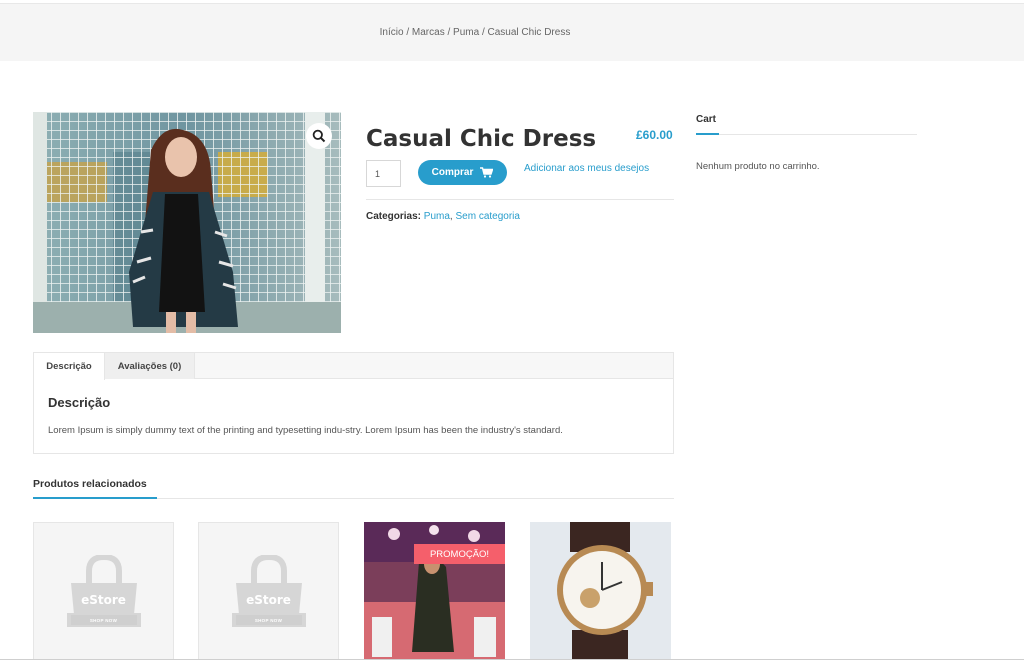 The width and height of the screenshot is (1024, 670). Describe the element at coordinates (586, 168) in the screenshot. I see `add-to-wishlist-link: Adicionar aos meus desejos` at that location.